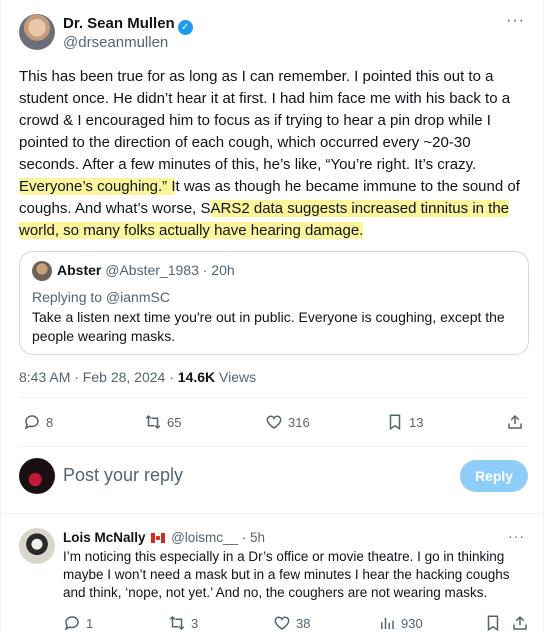 Image resolution: width=544 pixels, height=632 pixels. What do you see at coordinates (516, 536) in the screenshot?
I see `comment-more-button: ···` at bounding box center [516, 536].